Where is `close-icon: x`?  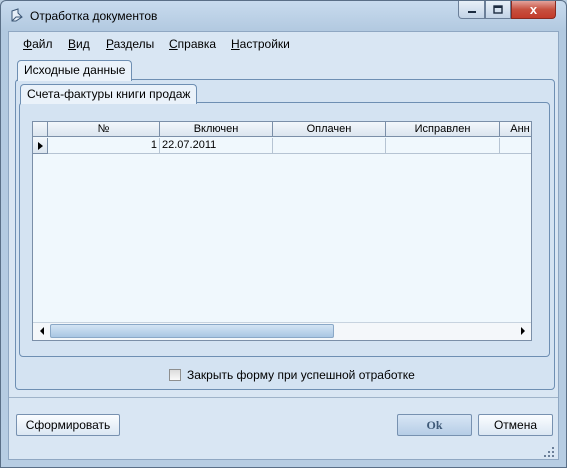
close-icon: x is located at coordinates (533, 9).